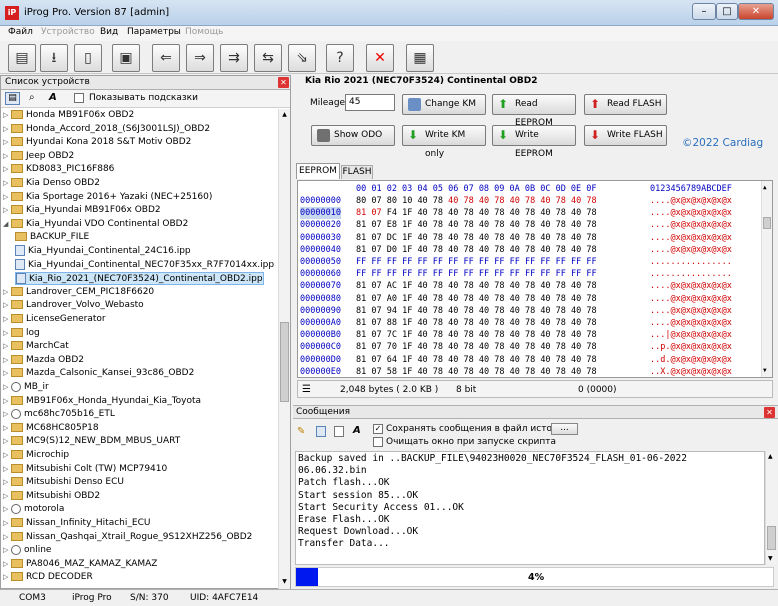 Image resolution: width=778 pixels, height=606 pixels. Describe the element at coordinates (78, 292) in the screenshot. I see `tree-item: ▷ Landrover_CEM_PIC18F6620` at that location.